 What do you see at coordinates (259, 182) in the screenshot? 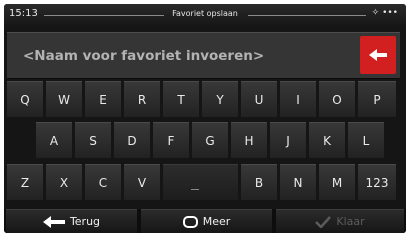
I see `key-b: B` at bounding box center [259, 182].